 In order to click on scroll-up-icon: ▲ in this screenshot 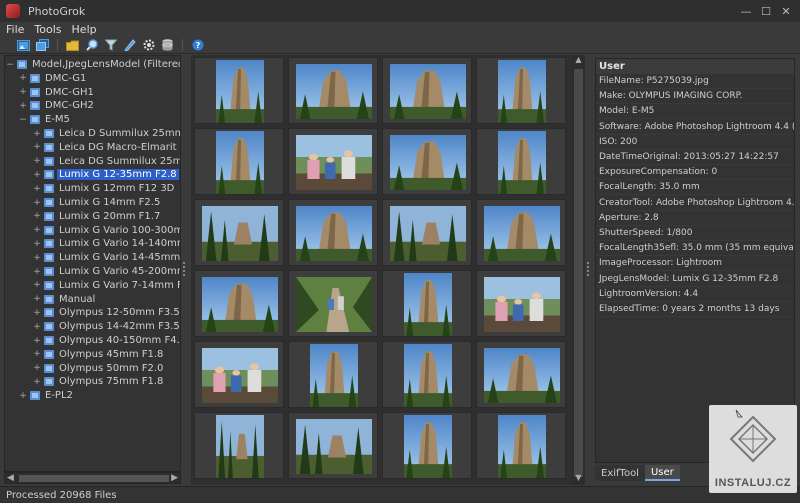, I will do `click(578, 61)`.